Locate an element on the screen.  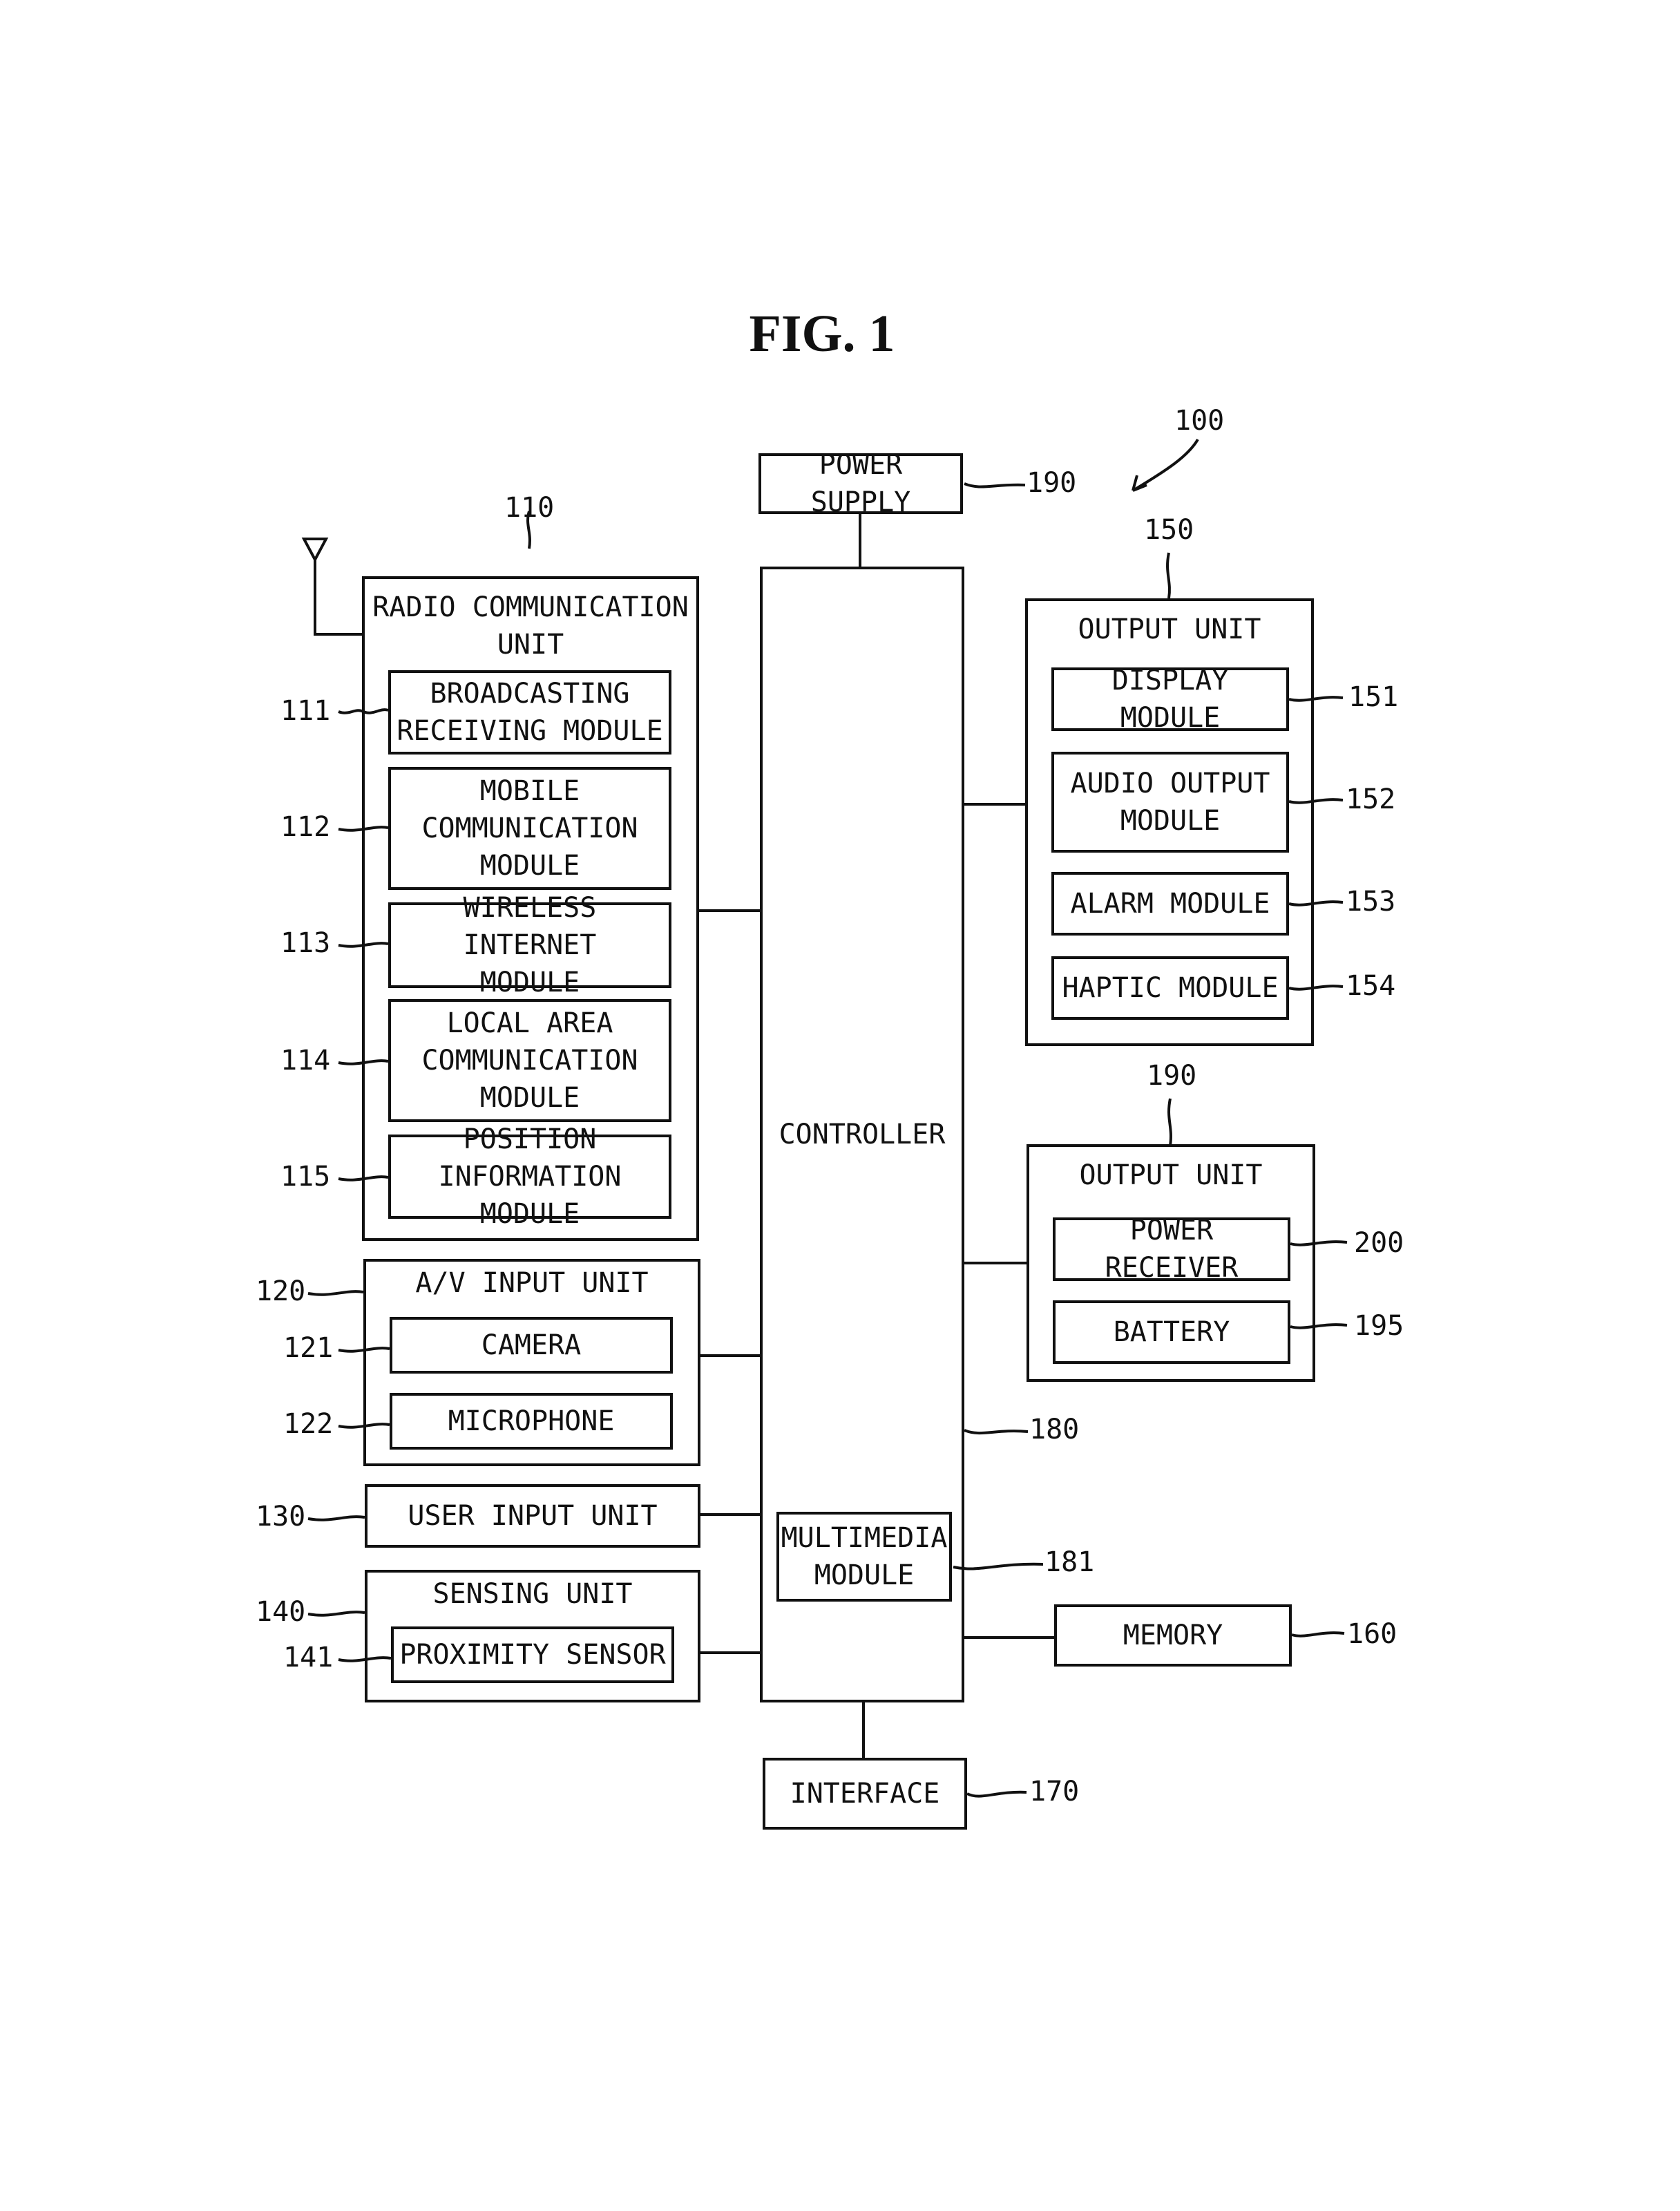
ref-195: 195 is located at coordinates (1379, 1326).